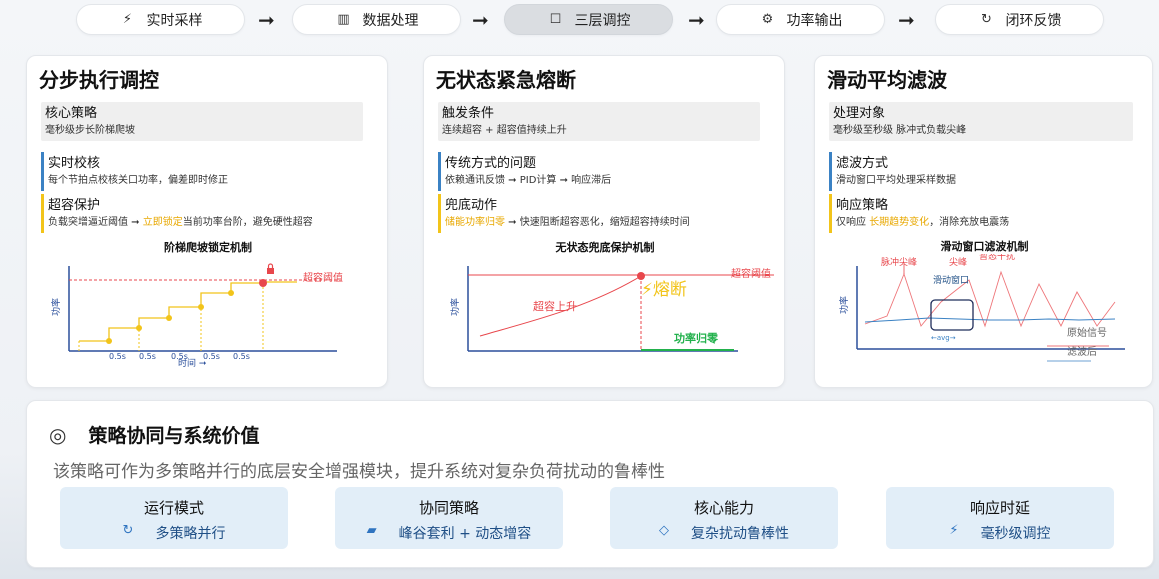 The height and width of the screenshot is (579, 1159). What do you see at coordinates (74, 205) in the screenshot?
I see `section-title: 超容保护` at bounding box center [74, 205].